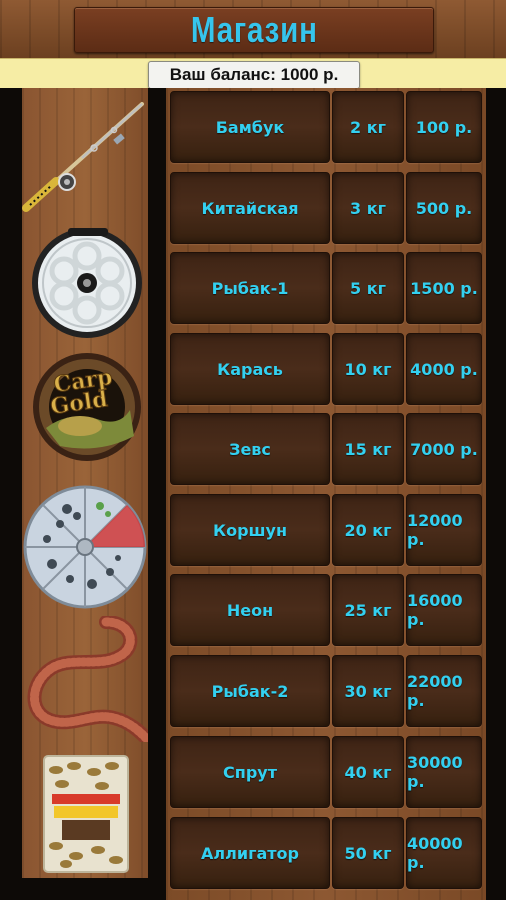  What do you see at coordinates (87, 283) in the screenshot?
I see `reel-icon` at bounding box center [87, 283].